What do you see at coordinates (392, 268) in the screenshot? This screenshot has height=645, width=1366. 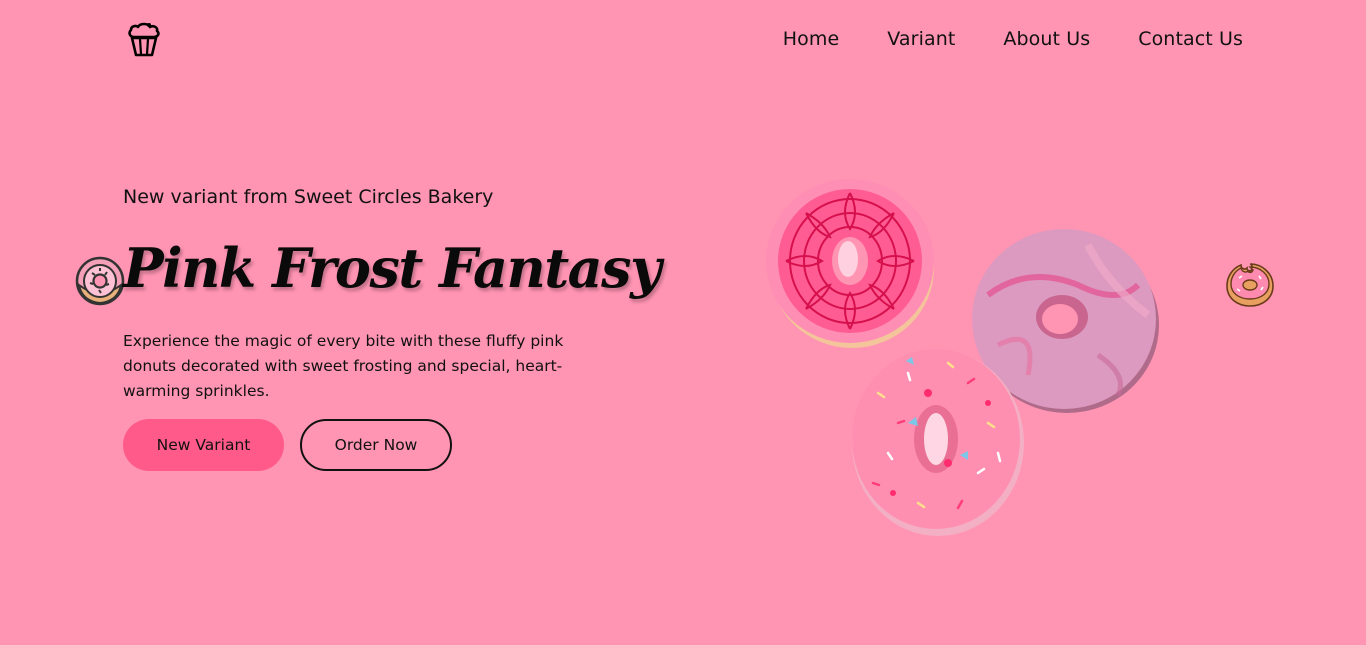 I see `hero-title: Pink Frost Fantasy` at bounding box center [392, 268].